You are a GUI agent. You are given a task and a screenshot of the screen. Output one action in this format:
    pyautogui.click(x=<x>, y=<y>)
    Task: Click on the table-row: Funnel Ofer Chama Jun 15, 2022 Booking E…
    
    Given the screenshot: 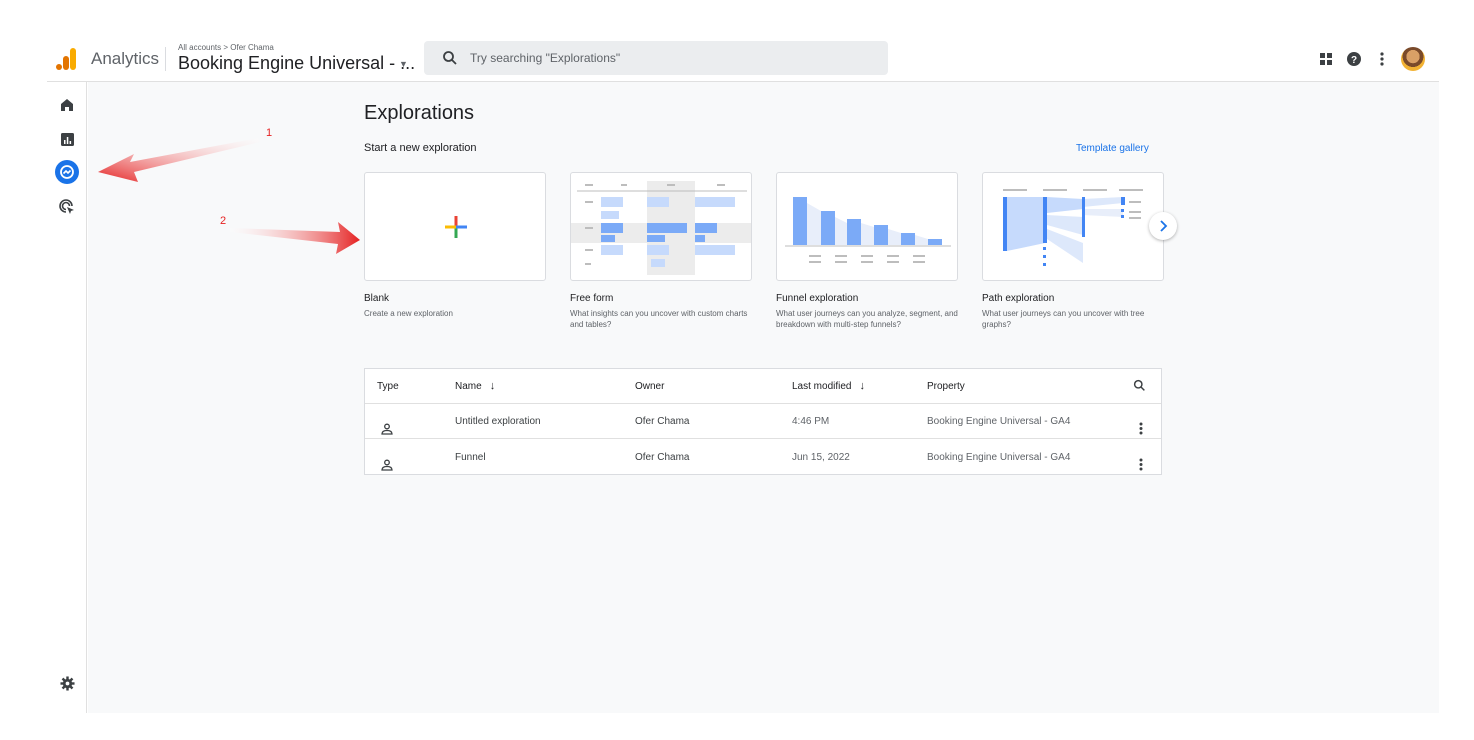 What is the action you would take?
    pyautogui.click(x=763, y=457)
    